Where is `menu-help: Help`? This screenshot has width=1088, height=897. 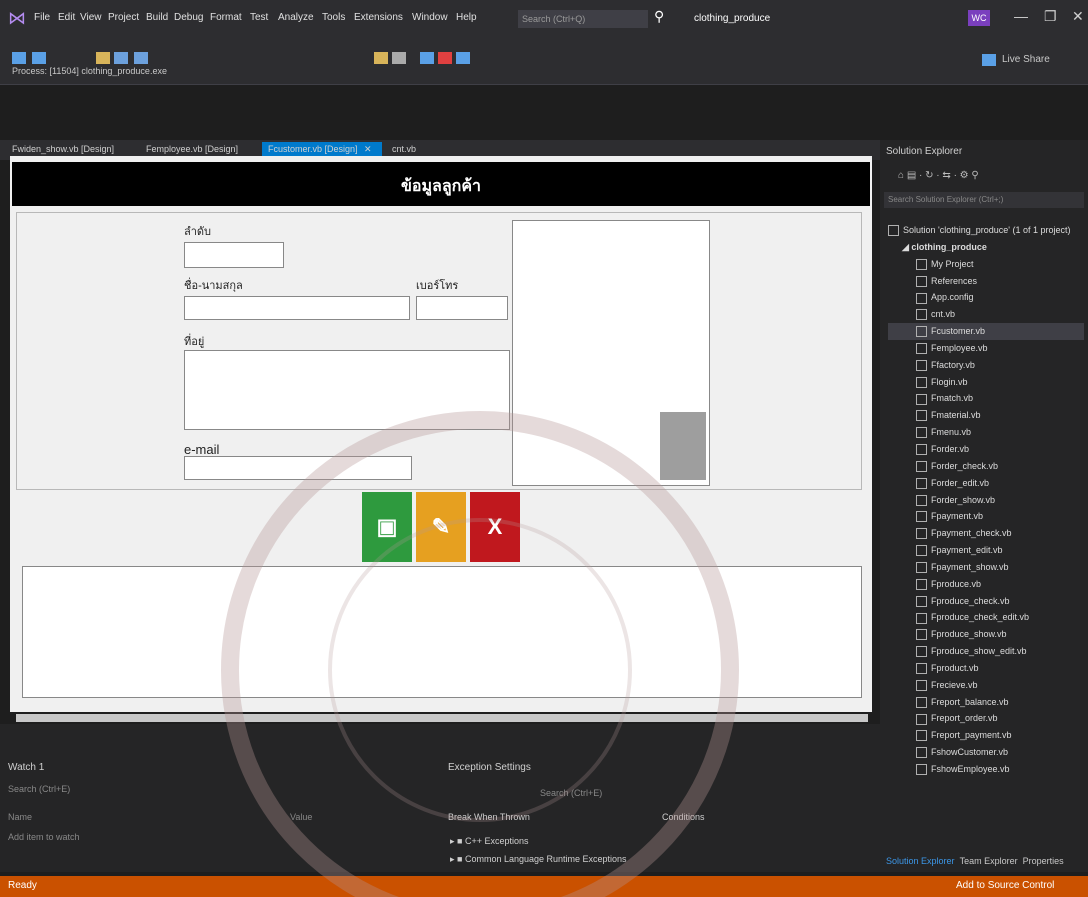
menu-help: Help is located at coordinates (466, 17).